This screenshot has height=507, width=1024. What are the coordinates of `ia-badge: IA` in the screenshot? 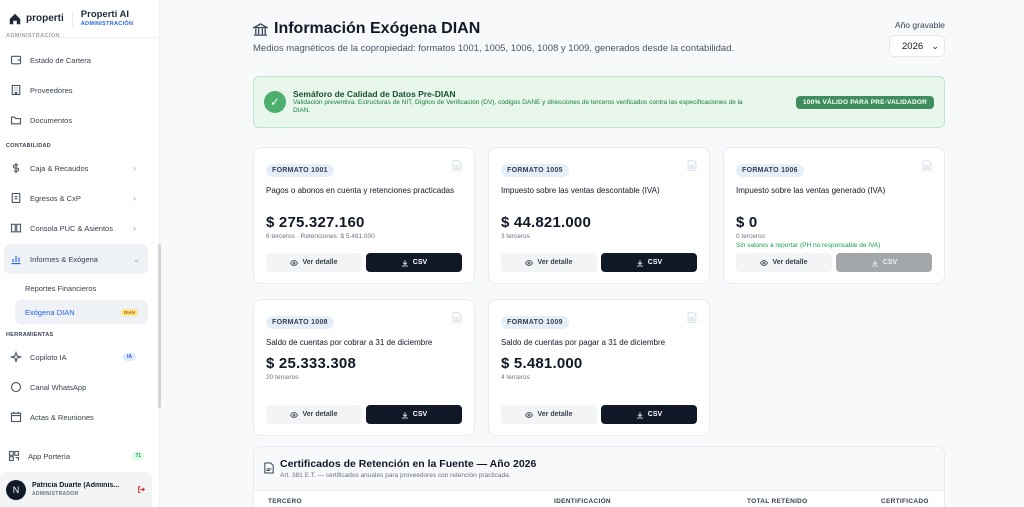 It's located at (129, 357).